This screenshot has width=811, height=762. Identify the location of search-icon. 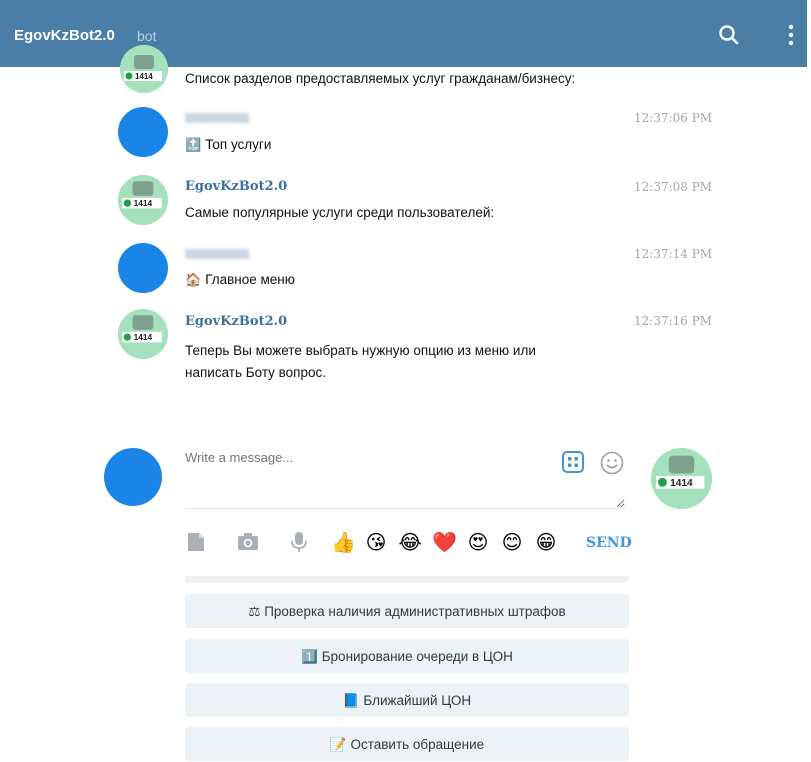
(729, 35).